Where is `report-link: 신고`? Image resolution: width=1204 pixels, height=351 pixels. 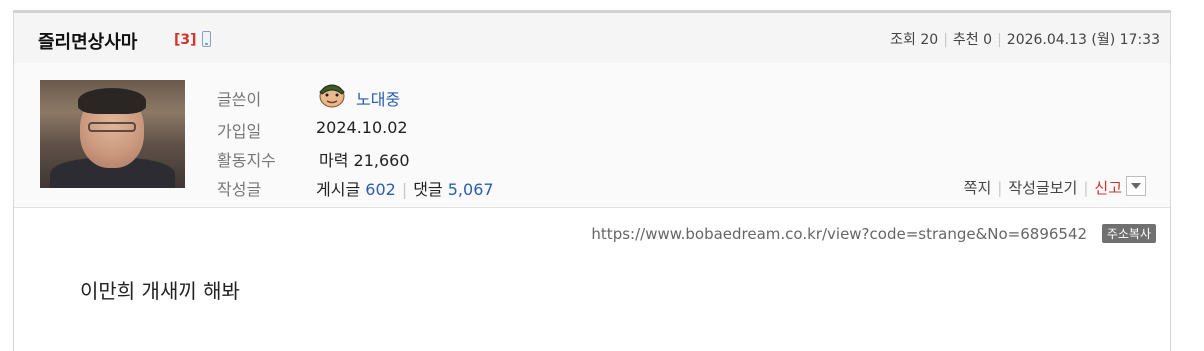 report-link: 신고 is located at coordinates (1108, 188).